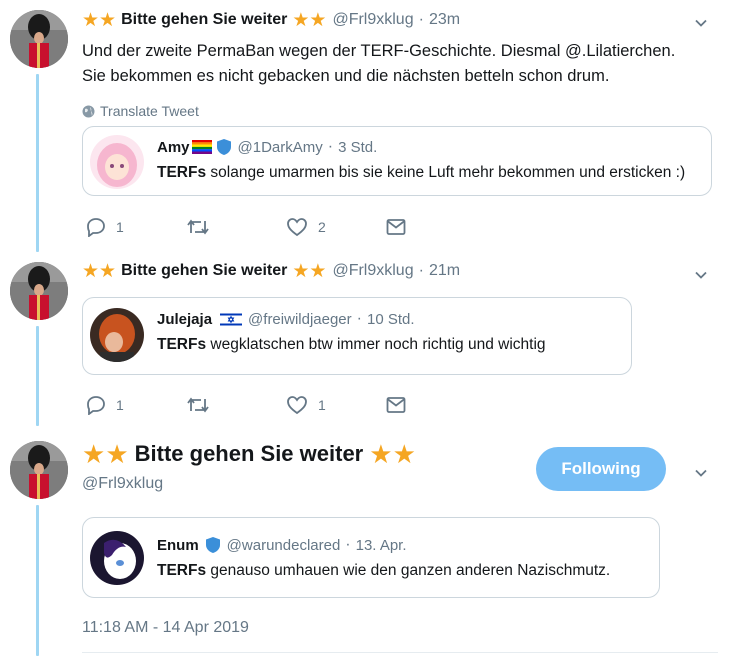  What do you see at coordinates (430, 147) in the screenshot?
I see `quoted-tweet-header: Amy @1DarkAmy · 3 Std.` at bounding box center [430, 147].